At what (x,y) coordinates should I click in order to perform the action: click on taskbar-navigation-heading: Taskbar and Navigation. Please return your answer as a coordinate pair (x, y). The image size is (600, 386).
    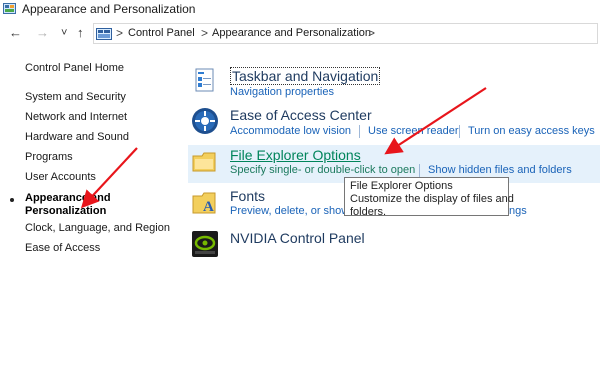
    Looking at the image, I should click on (305, 76).